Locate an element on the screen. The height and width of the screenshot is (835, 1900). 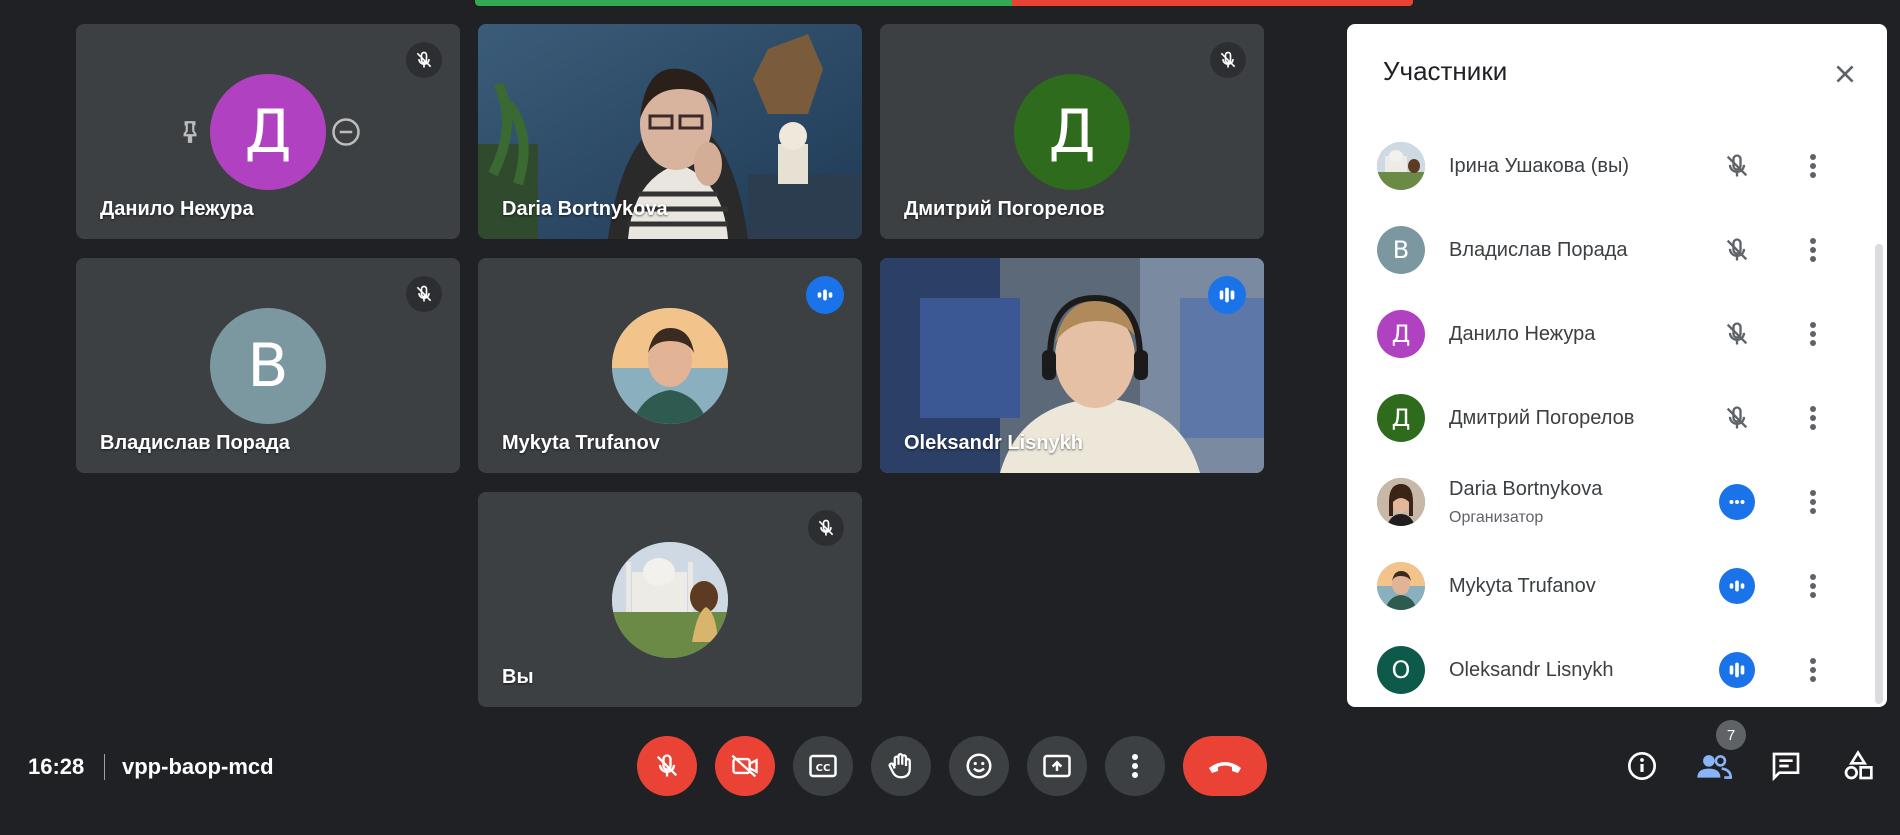
participant-tile: Oleksandr Lisnykh is located at coordinates (1072, 365).